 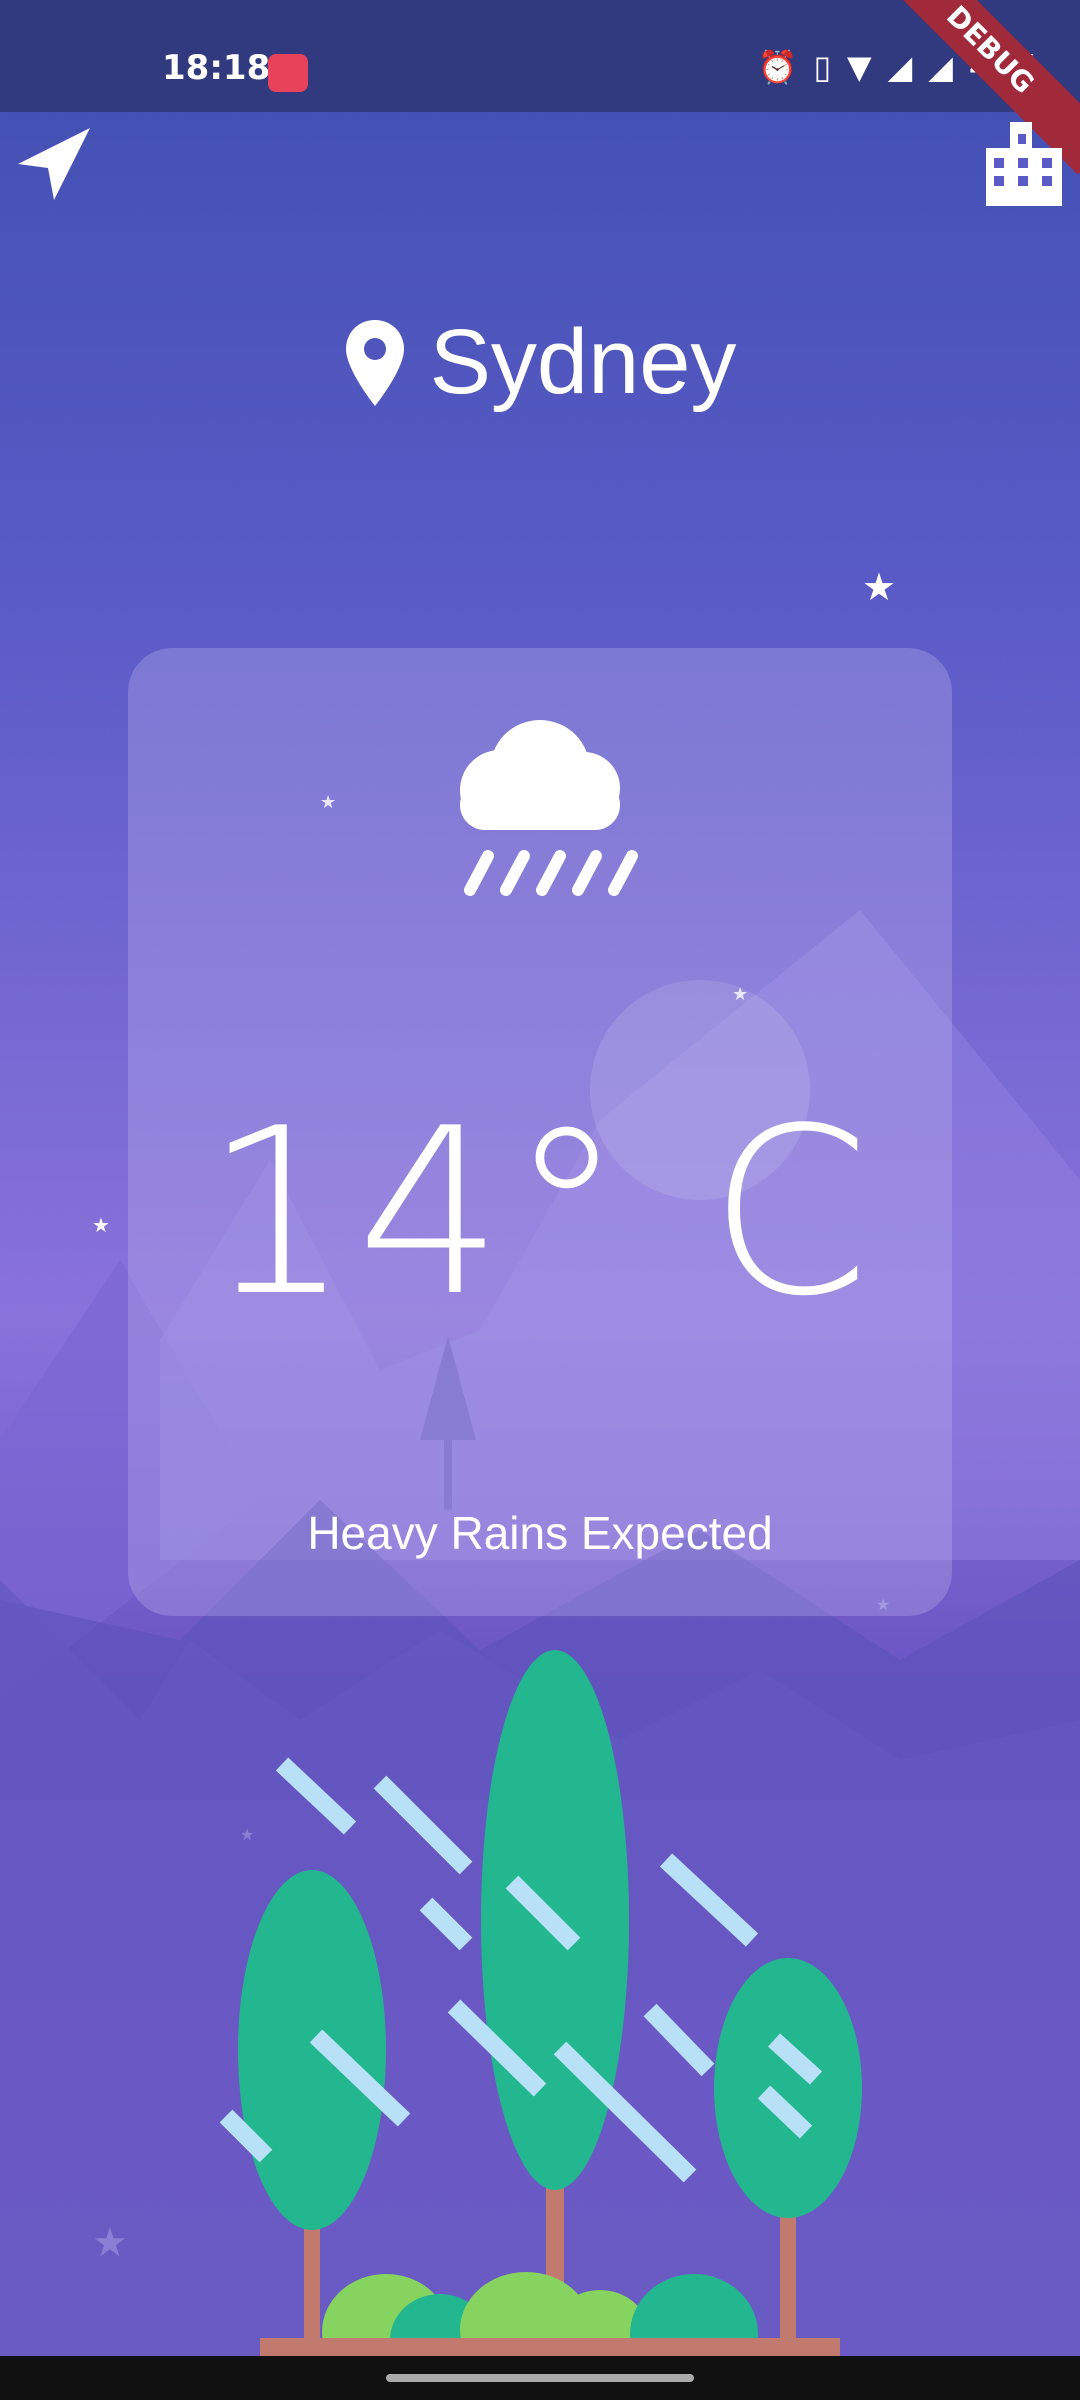 What do you see at coordinates (216, 68) in the screenshot?
I see `status-time: 18:18` at bounding box center [216, 68].